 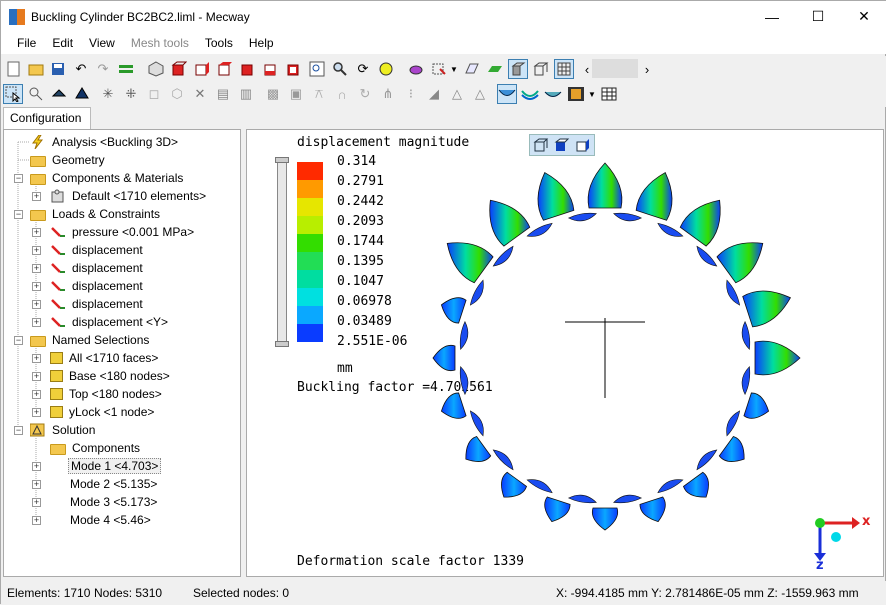 What do you see at coordinates (160, 43) in the screenshot?
I see `menu-mesh-tools: Mesh tools` at bounding box center [160, 43].